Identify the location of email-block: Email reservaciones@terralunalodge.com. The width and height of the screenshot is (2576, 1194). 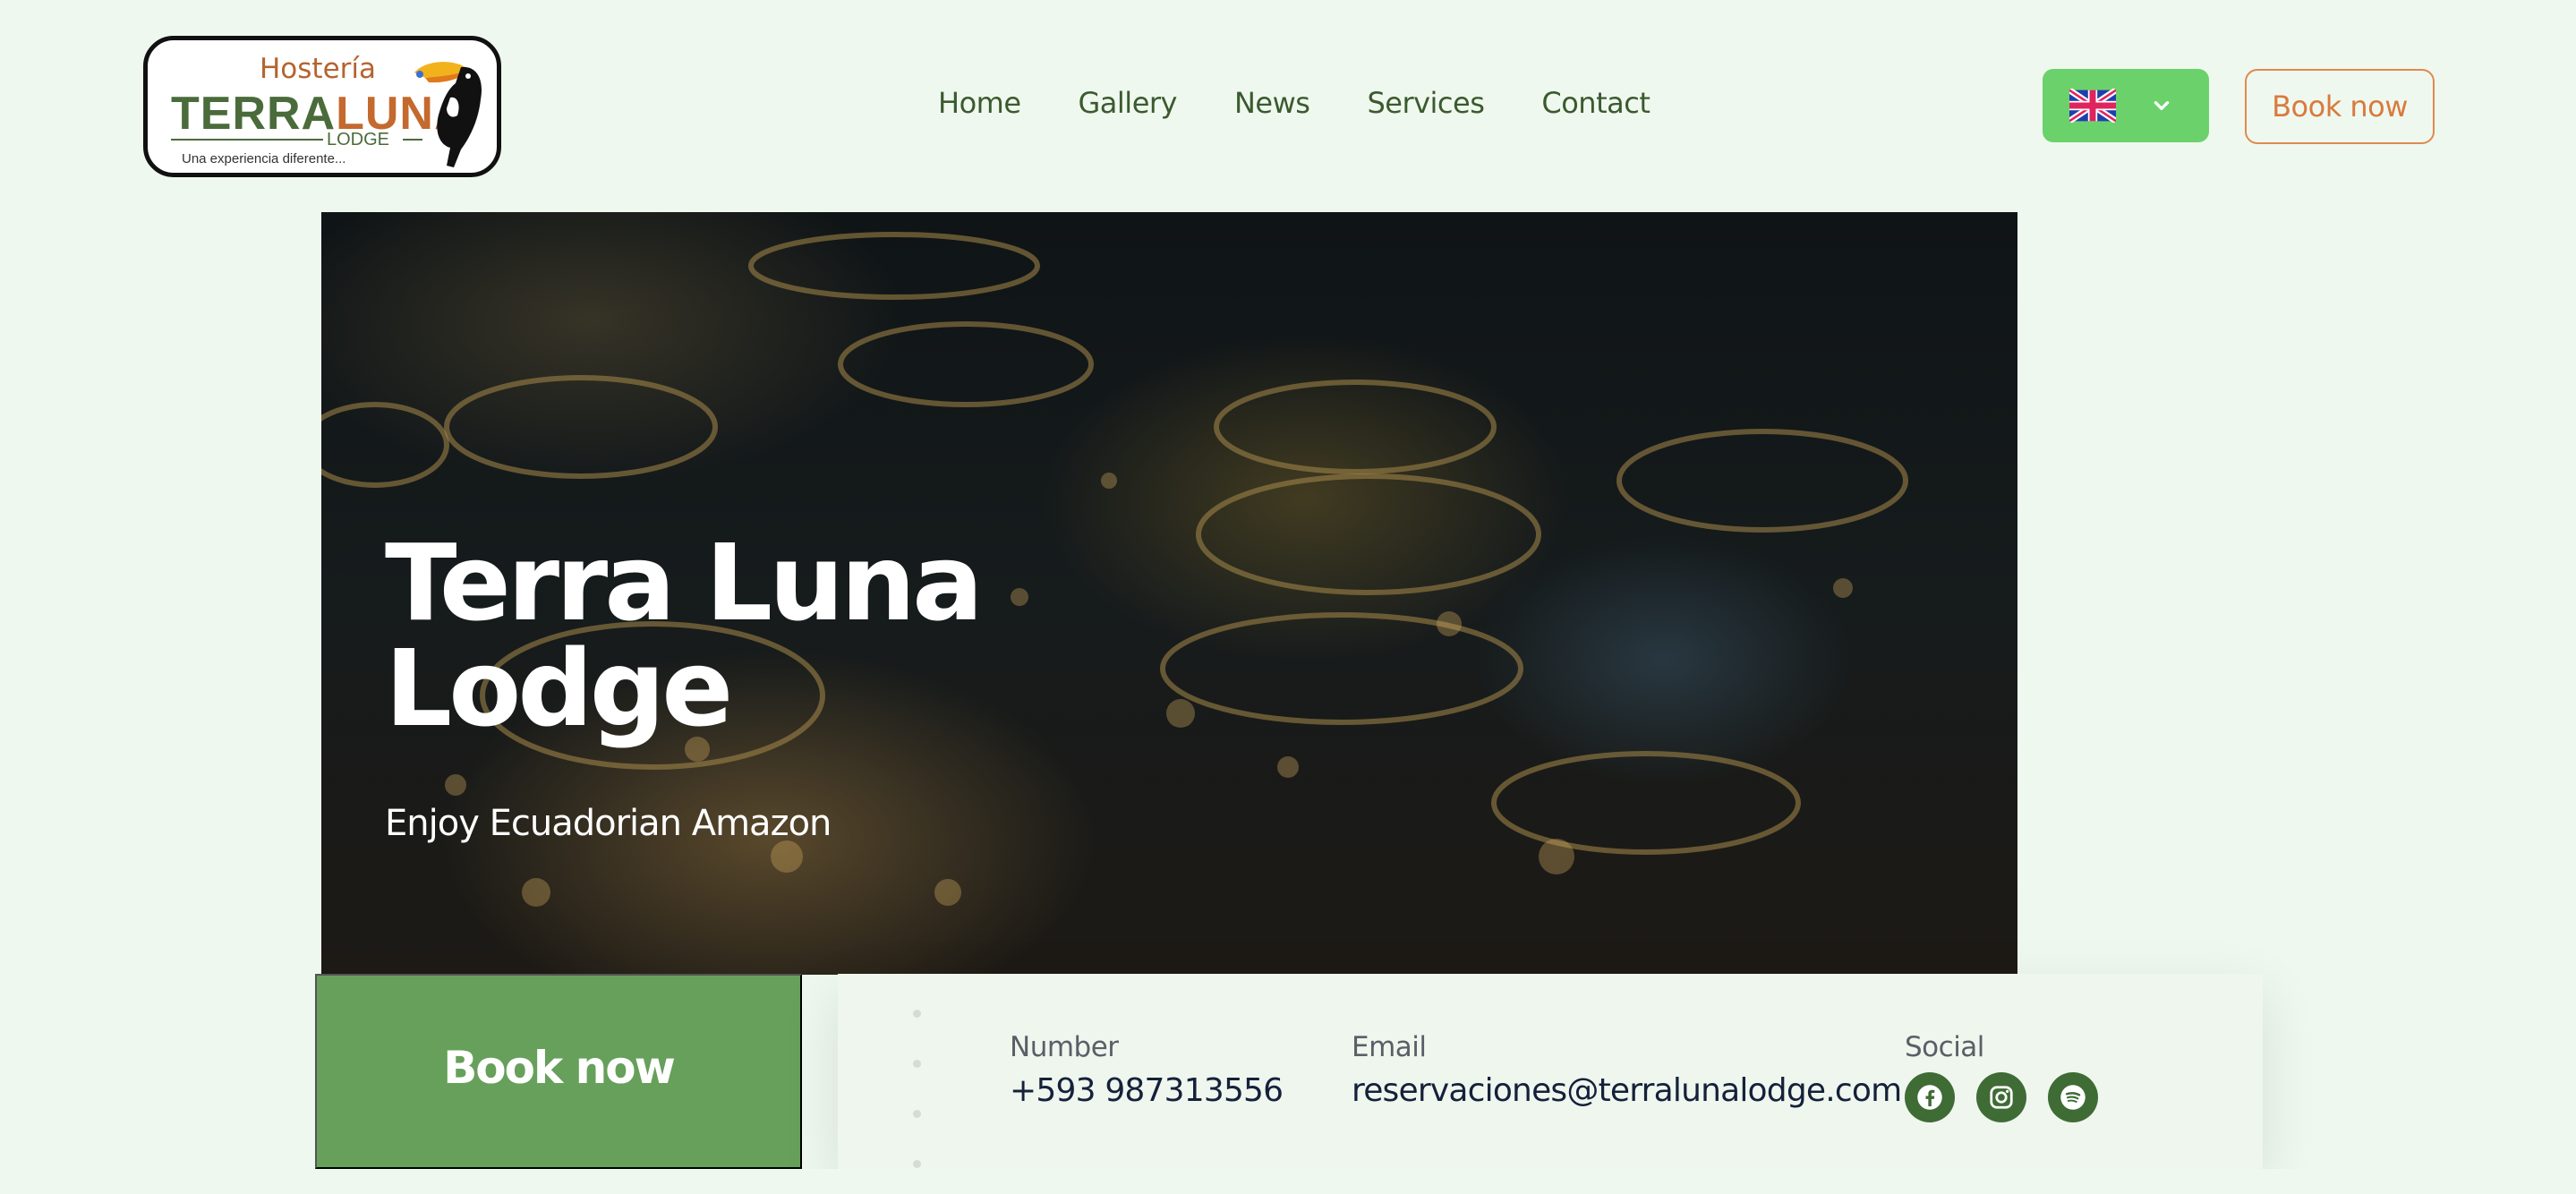
(1627, 1070).